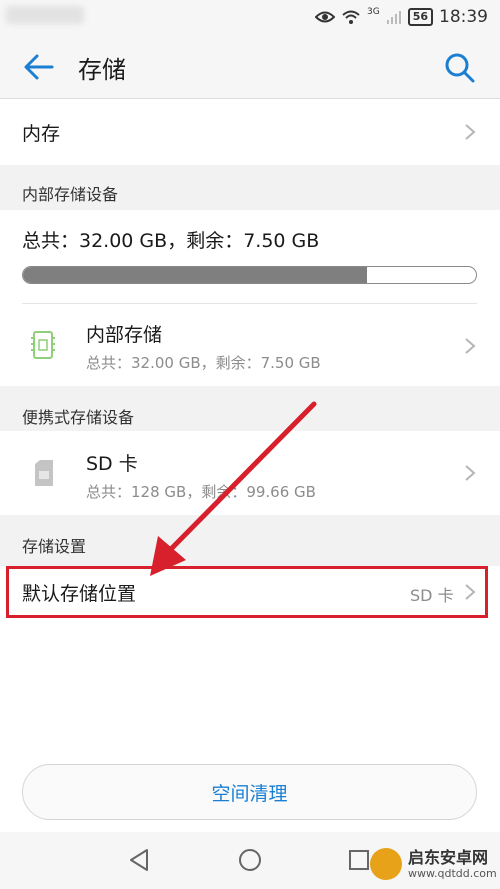 The image size is (500, 889). Describe the element at coordinates (250, 473) in the screenshot. I see `sd-card-row: SD 卡 总共：128 GB，剩余：99.66 GB` at that location.